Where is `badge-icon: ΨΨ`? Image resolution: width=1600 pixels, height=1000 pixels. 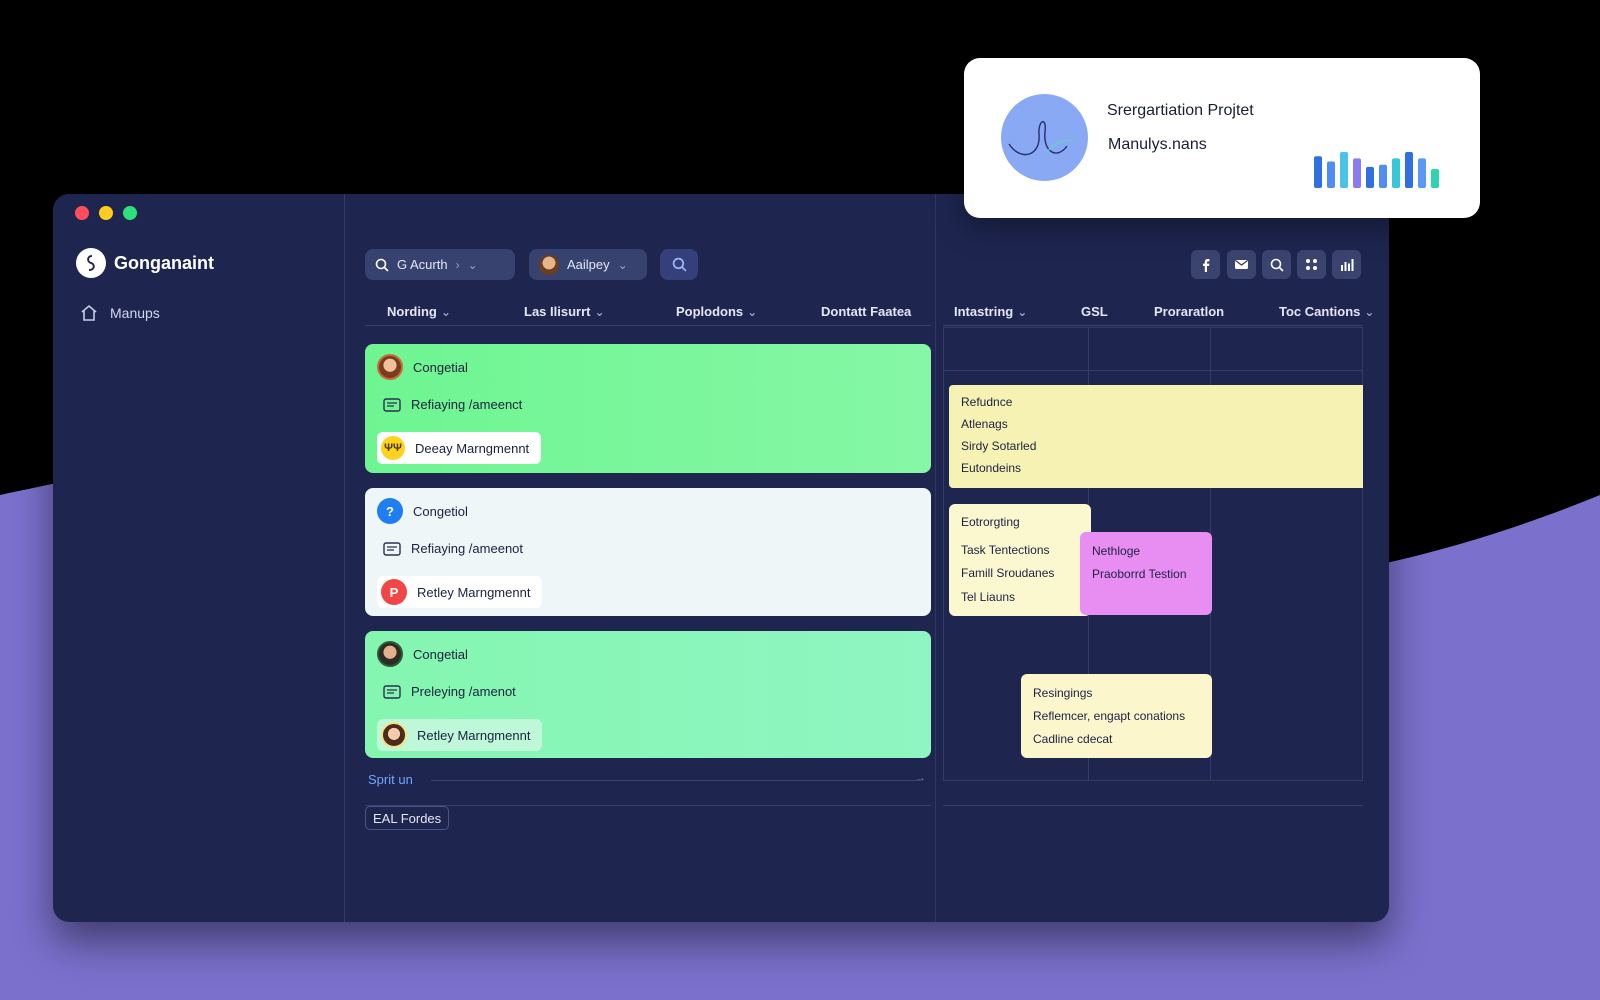
badge-icon: ΨΨ is located at coordinates (393, 448).